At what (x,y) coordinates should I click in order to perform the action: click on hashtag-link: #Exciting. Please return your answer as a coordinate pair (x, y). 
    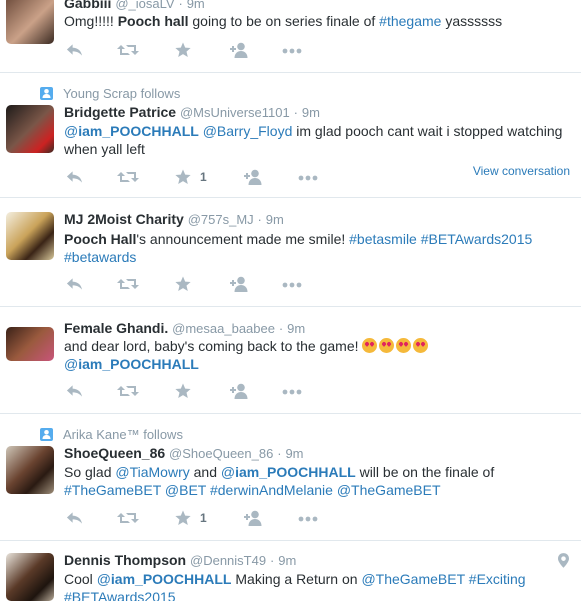
    Looking at the image, I should click on (497, 579).